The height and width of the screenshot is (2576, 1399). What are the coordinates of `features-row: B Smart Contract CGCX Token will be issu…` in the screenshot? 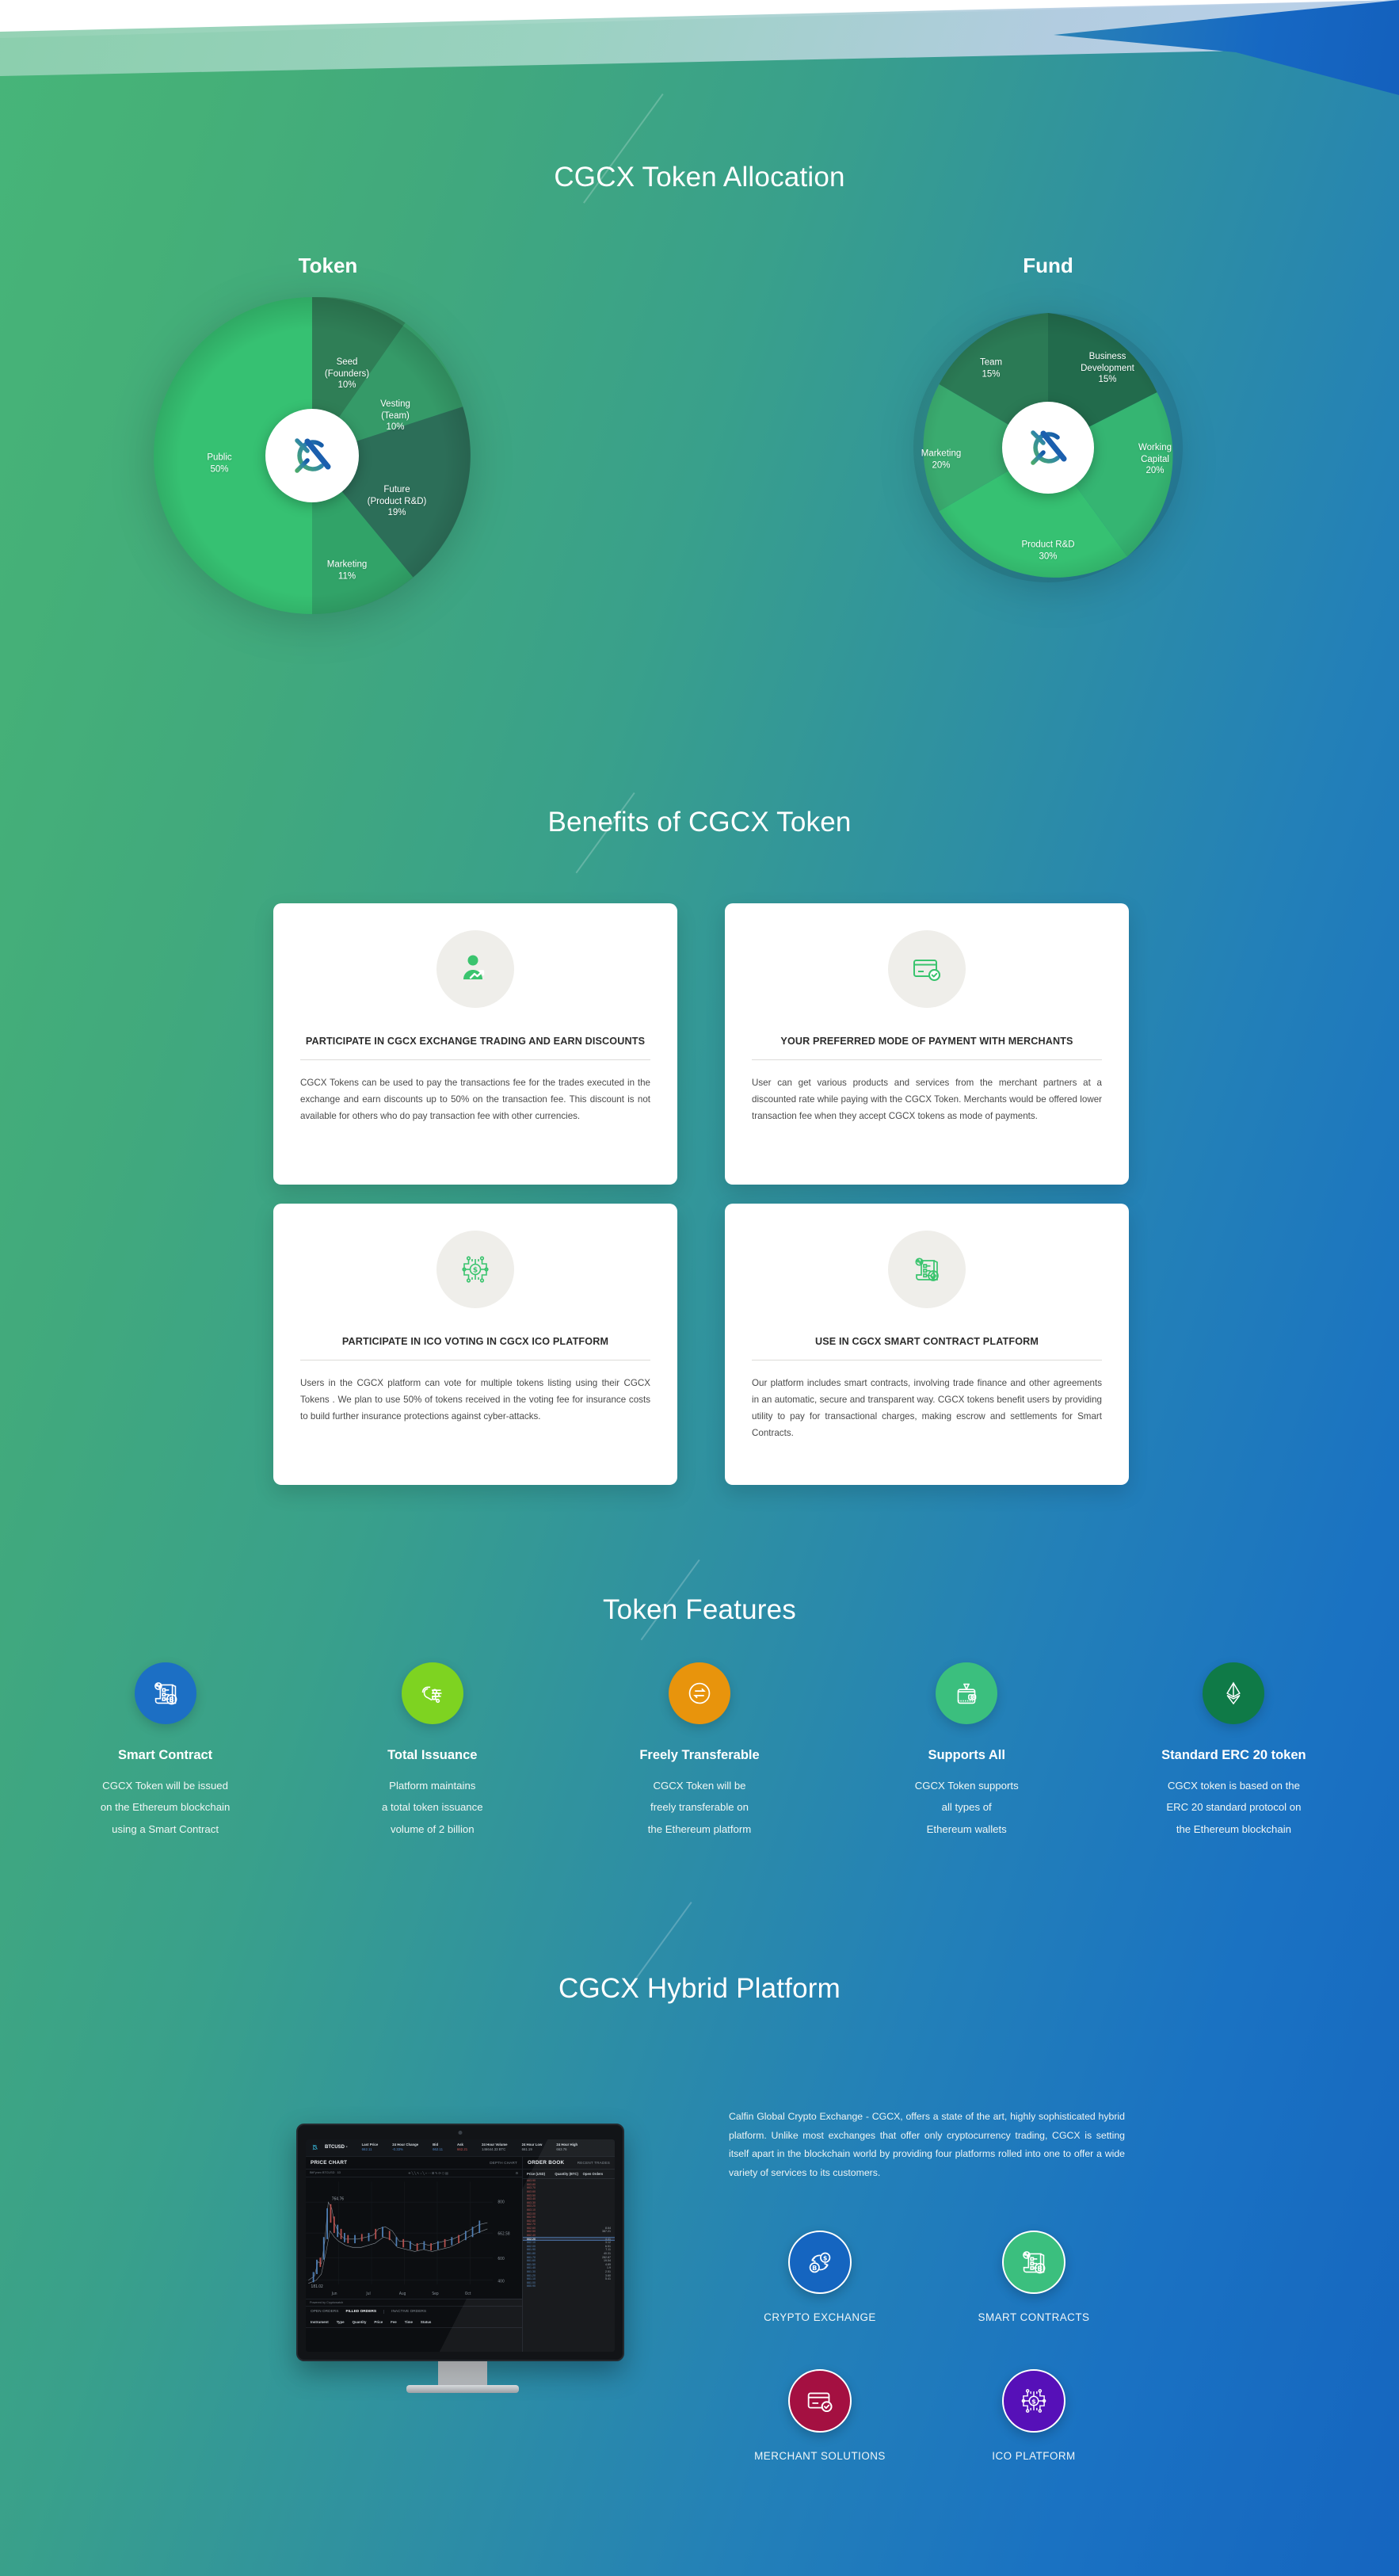 It's located at (699, 1751).